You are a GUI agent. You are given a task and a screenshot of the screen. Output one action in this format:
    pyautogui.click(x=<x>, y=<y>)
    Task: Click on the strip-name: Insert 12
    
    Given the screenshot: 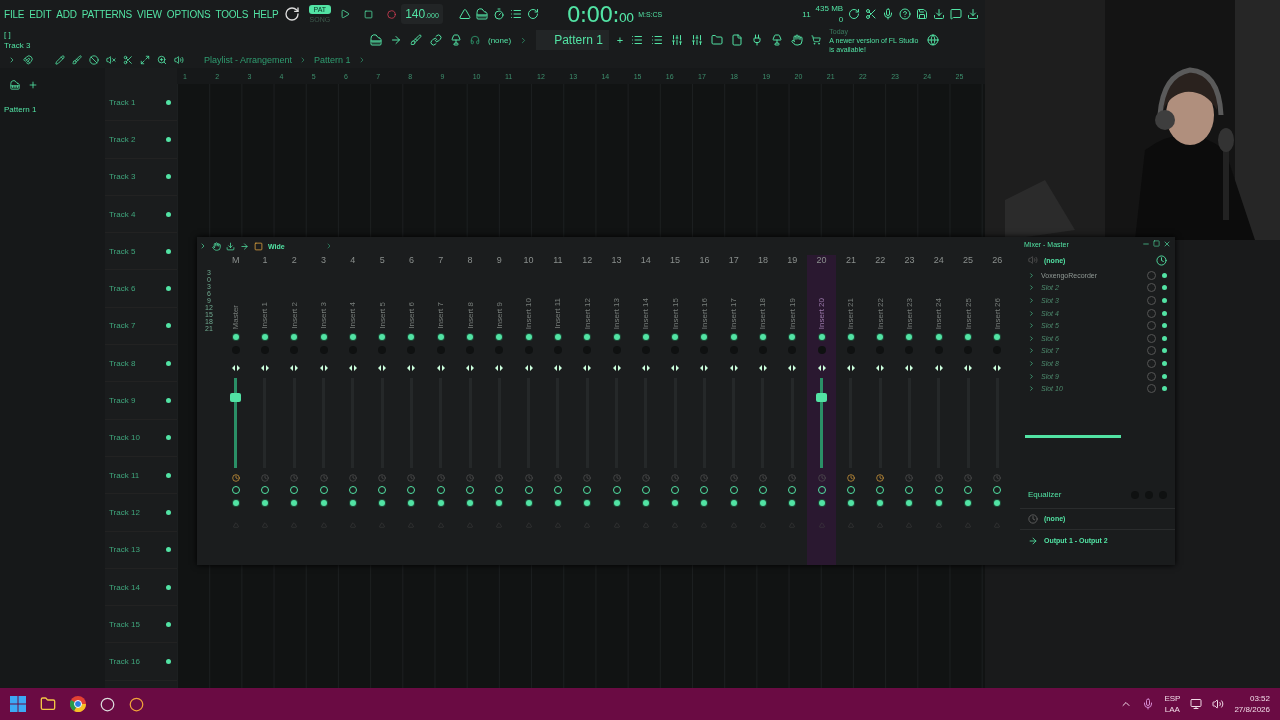 What is the action you would take?
    pyautogui.click(x=587, y=313)
    